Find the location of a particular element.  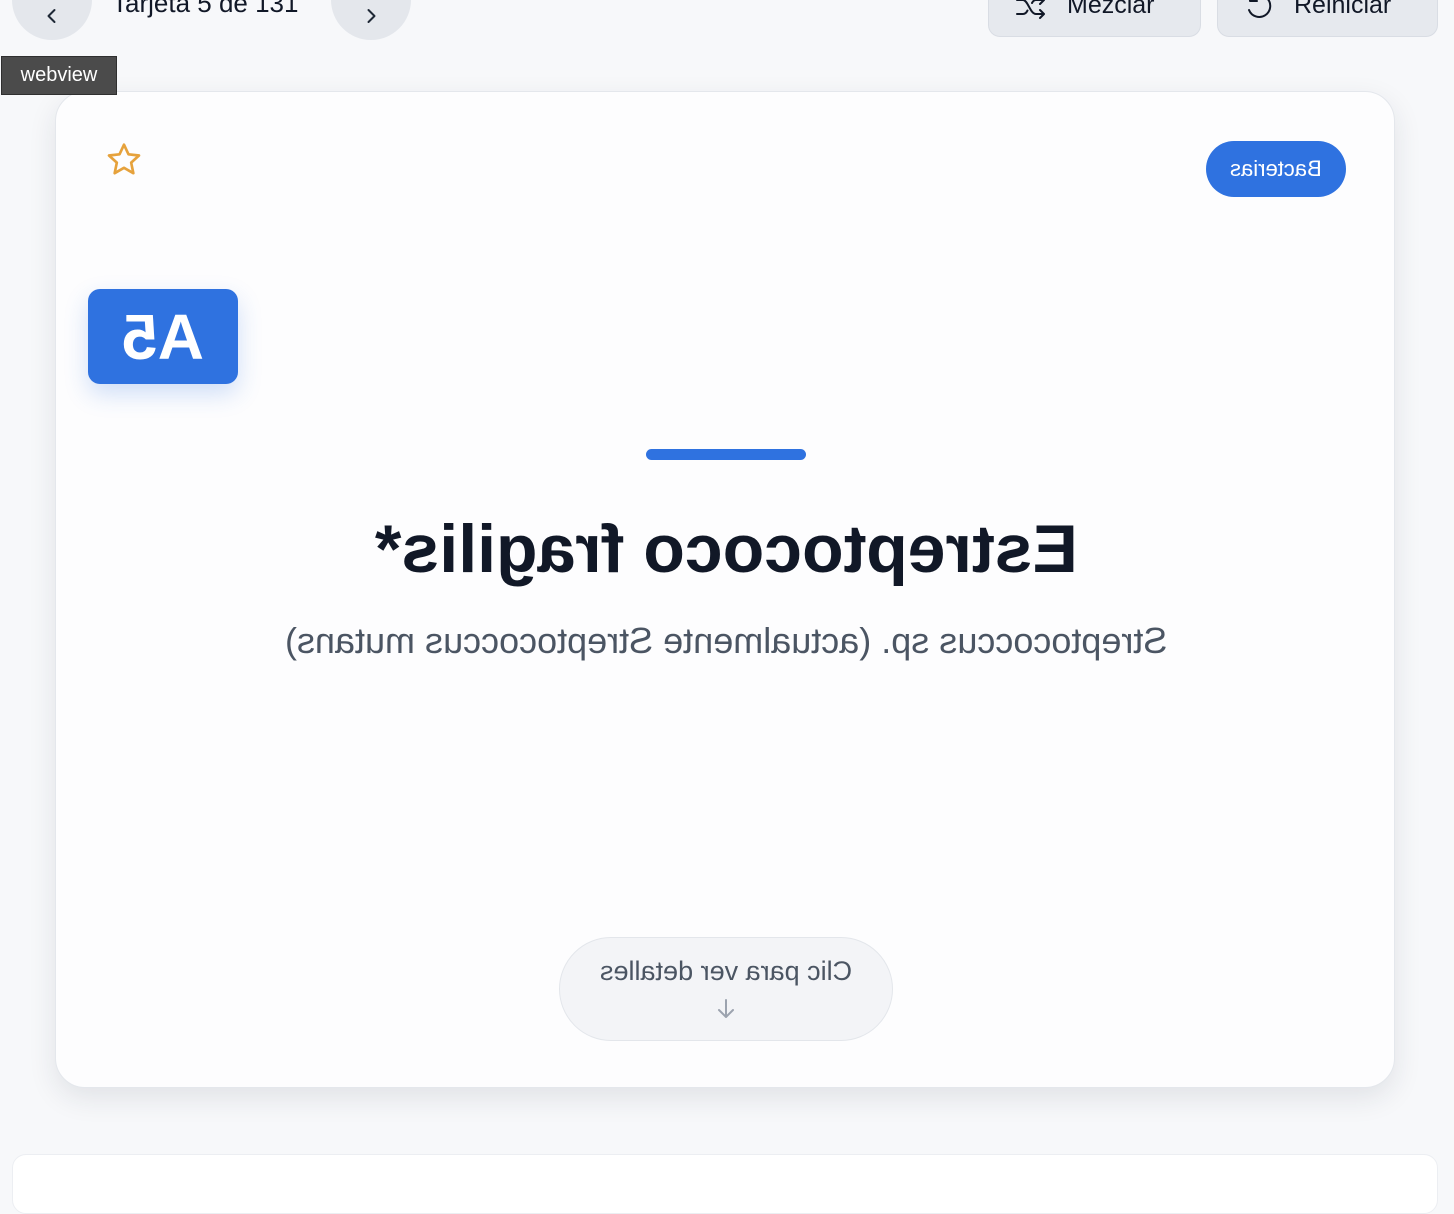

accent-divider is located at coordinates (726, 454).